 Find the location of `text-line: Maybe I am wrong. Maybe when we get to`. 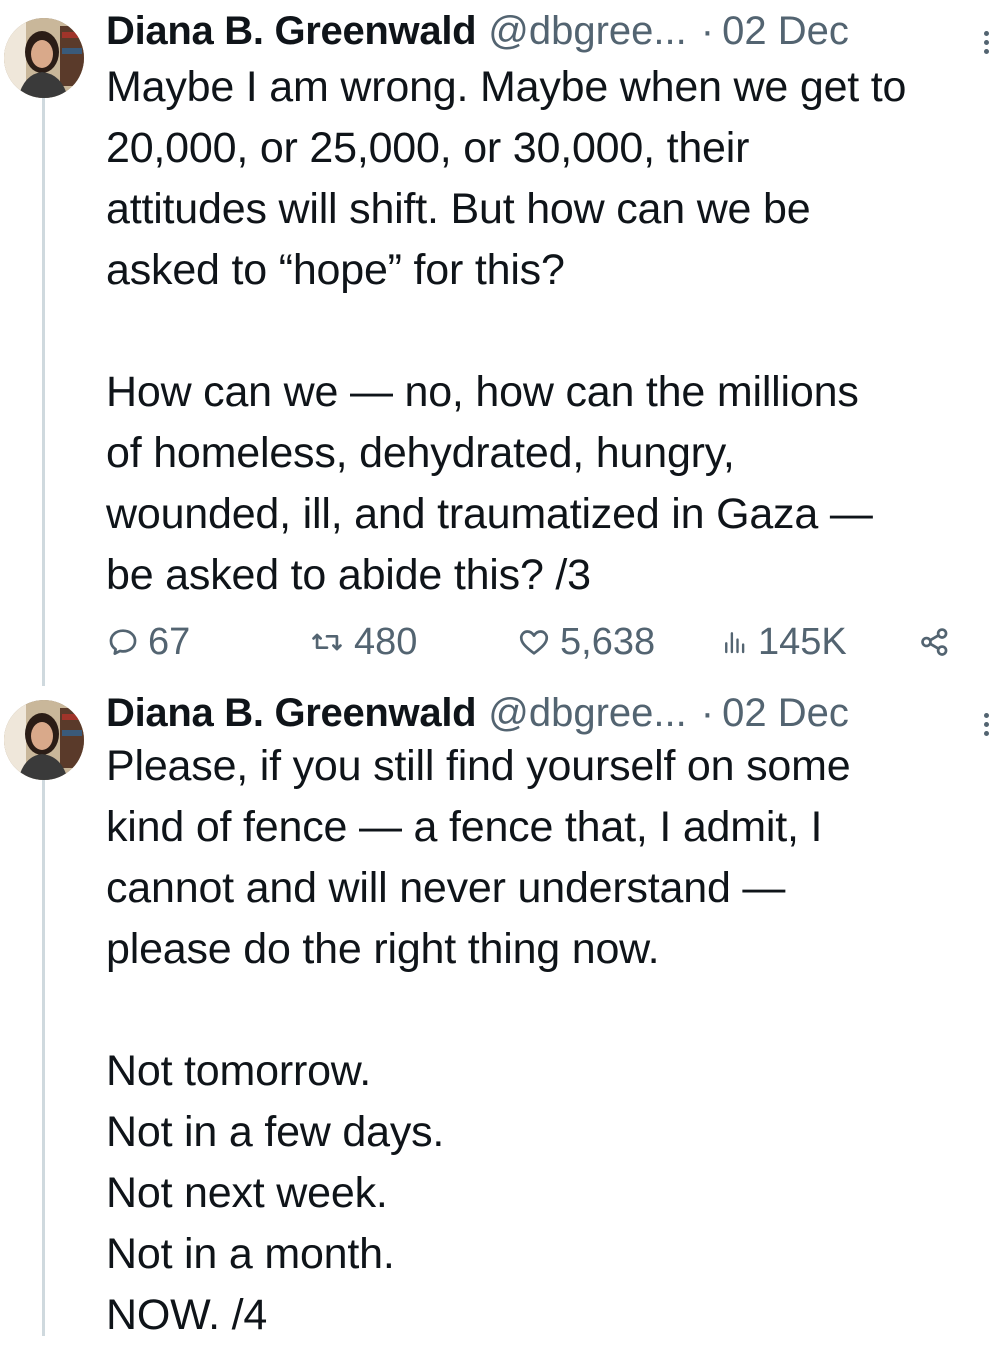

text-line: Maybe I am wrong. Maybe when we get to is located at coordinates (506, 87).